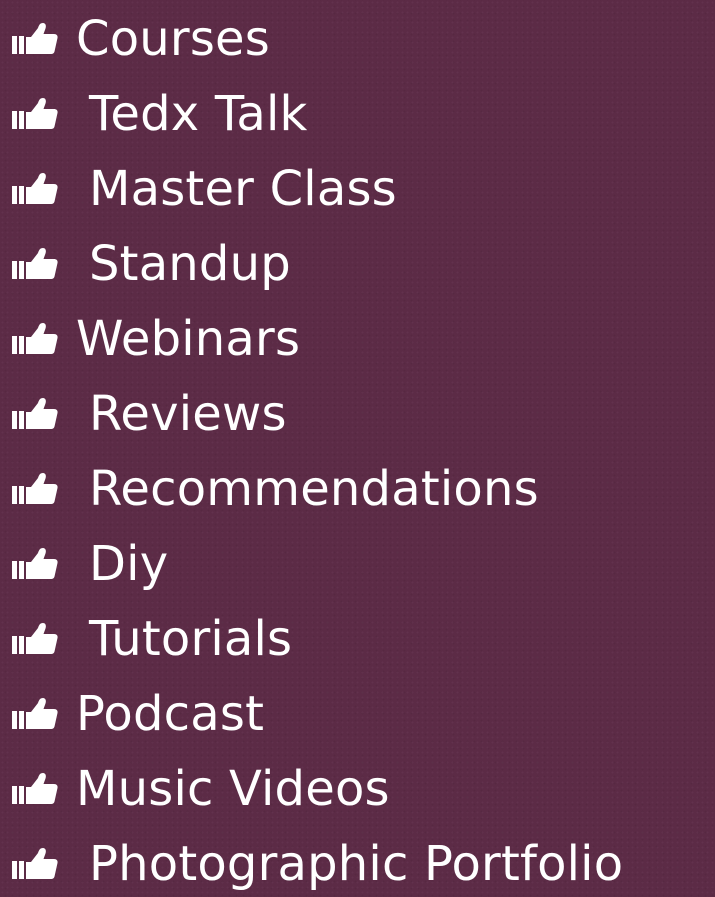 Image resolution: width=715 pixels, height=897 pixels. What do you see at coordinates (191, 639) in the screenshot?
I see `list-item-label: Tutorials` at bounding box center [191, 639].